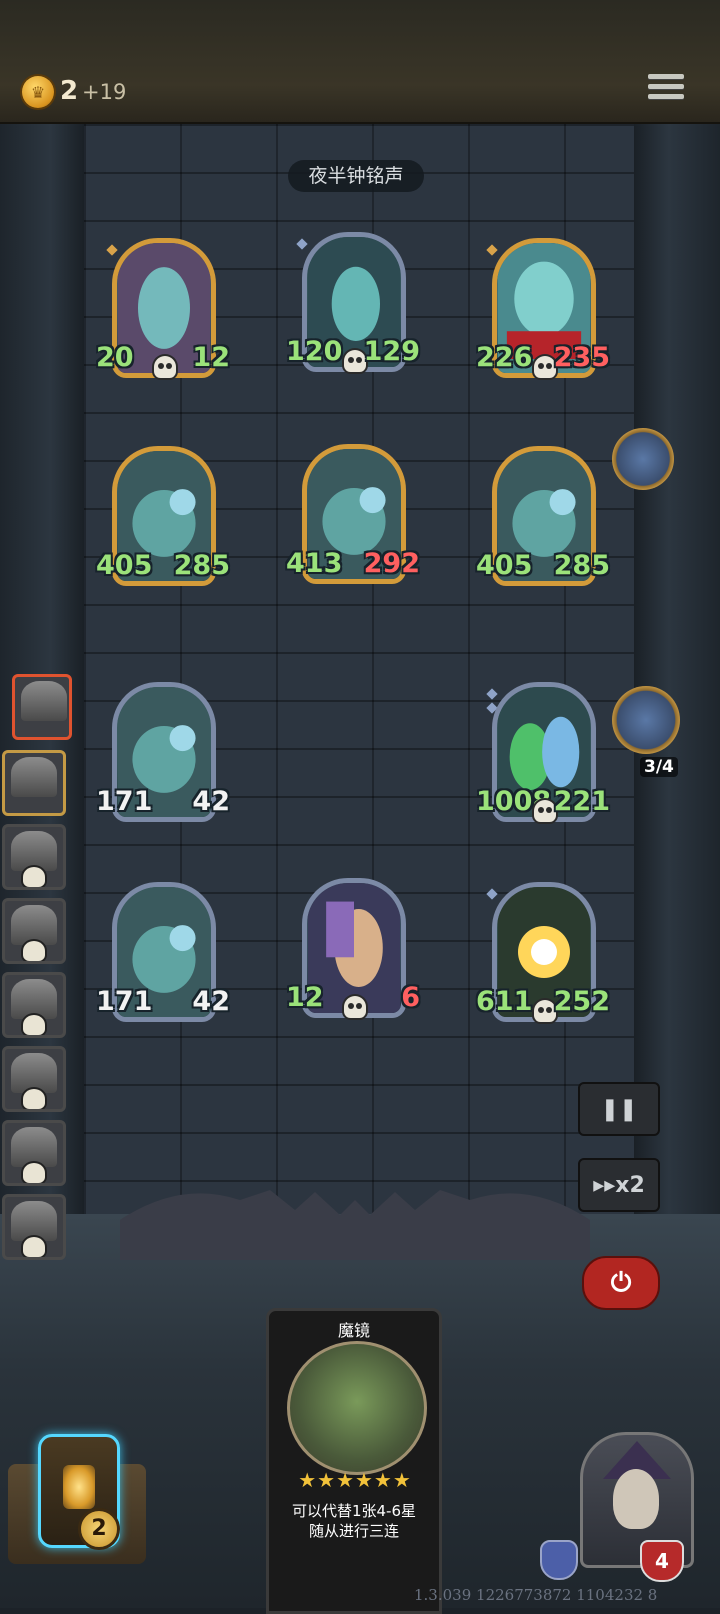 The image size is (720, 1614). What do you see at coordinates (666, 91) in the screenshot?
I see `menu-button` at bounding box center [666, 91].